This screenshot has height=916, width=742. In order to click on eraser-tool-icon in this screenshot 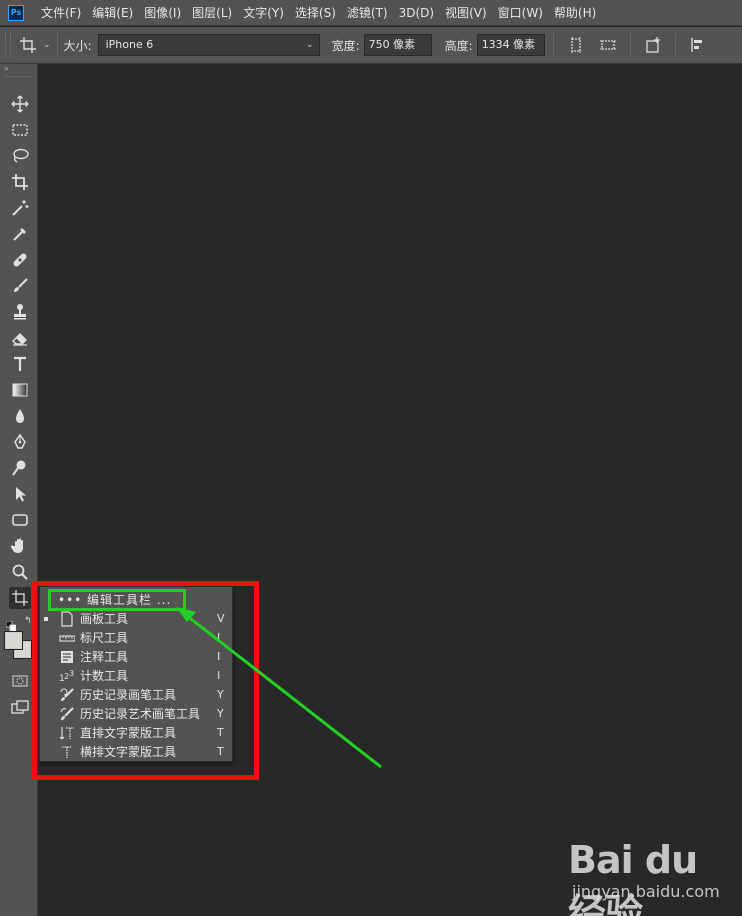, I will do `click(20, 338)`.